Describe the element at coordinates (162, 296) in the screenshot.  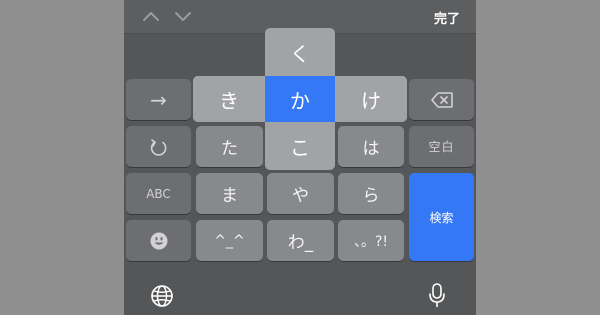
I see `globe-icon` at that location.